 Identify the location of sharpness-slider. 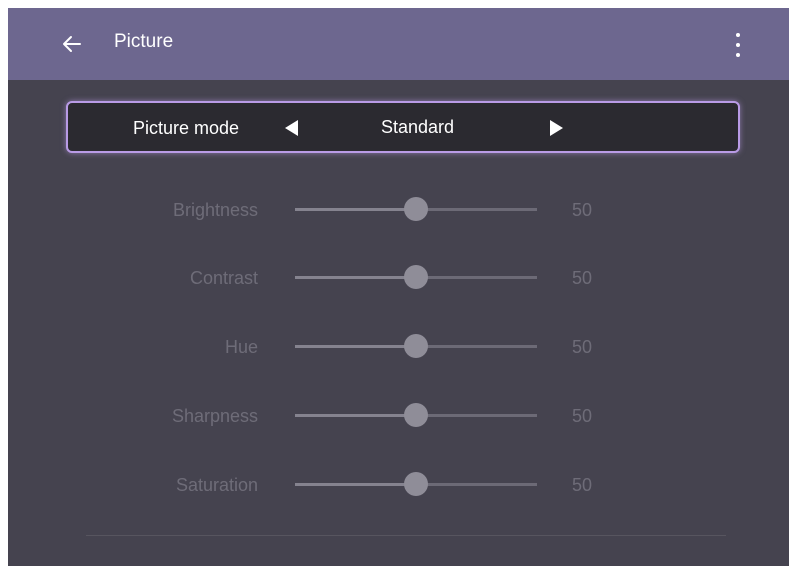
(416, 415).